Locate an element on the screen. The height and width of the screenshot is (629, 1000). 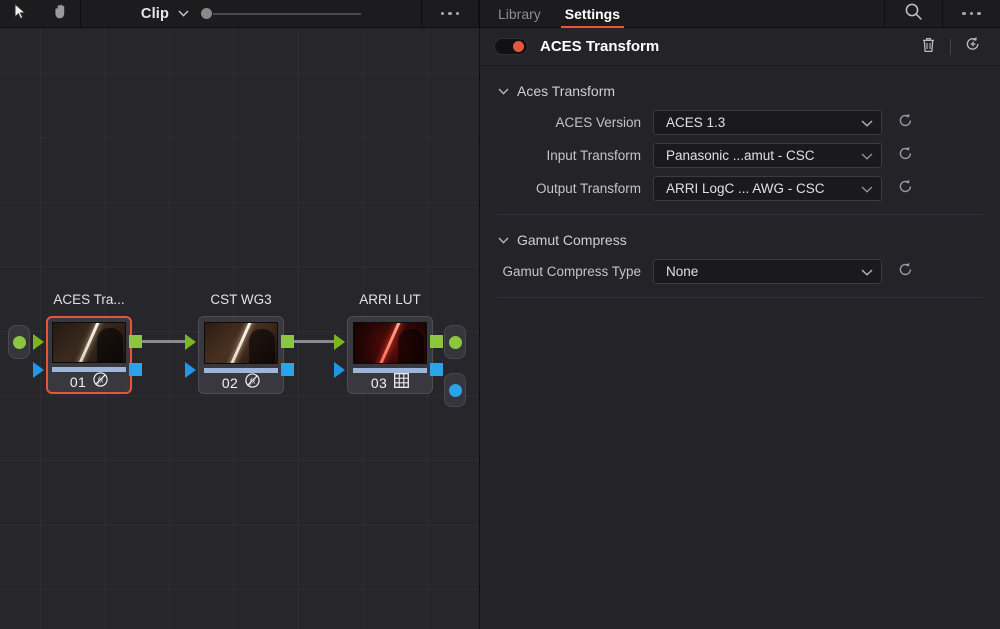
trash-icon is located at coordinates (928, 47).